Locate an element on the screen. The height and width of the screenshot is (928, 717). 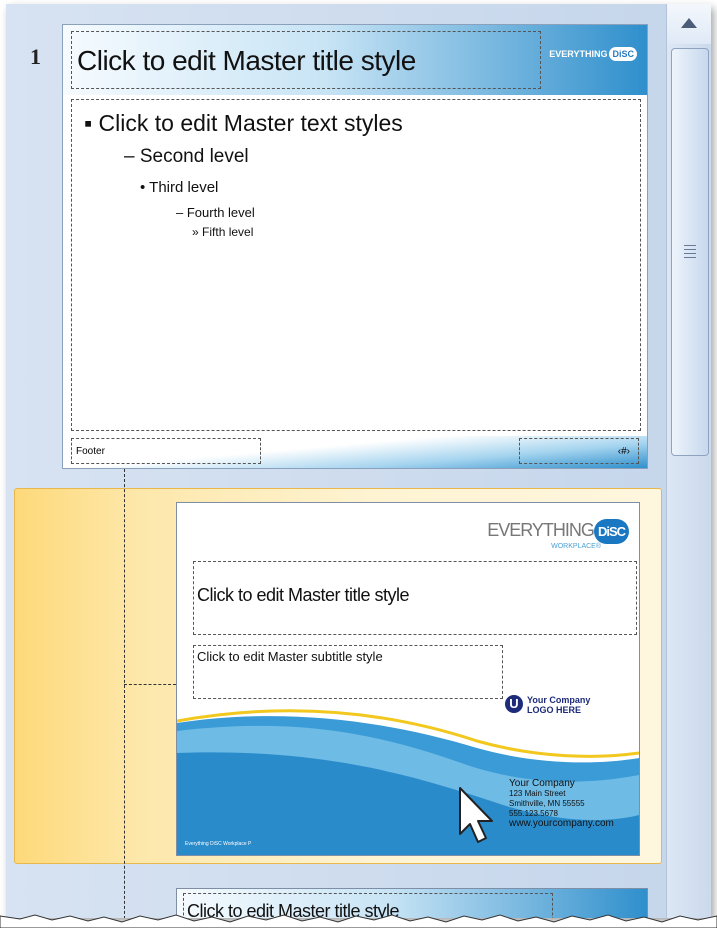
master-title-text: Click to edit Master title style is located at coordinates (246, 60).